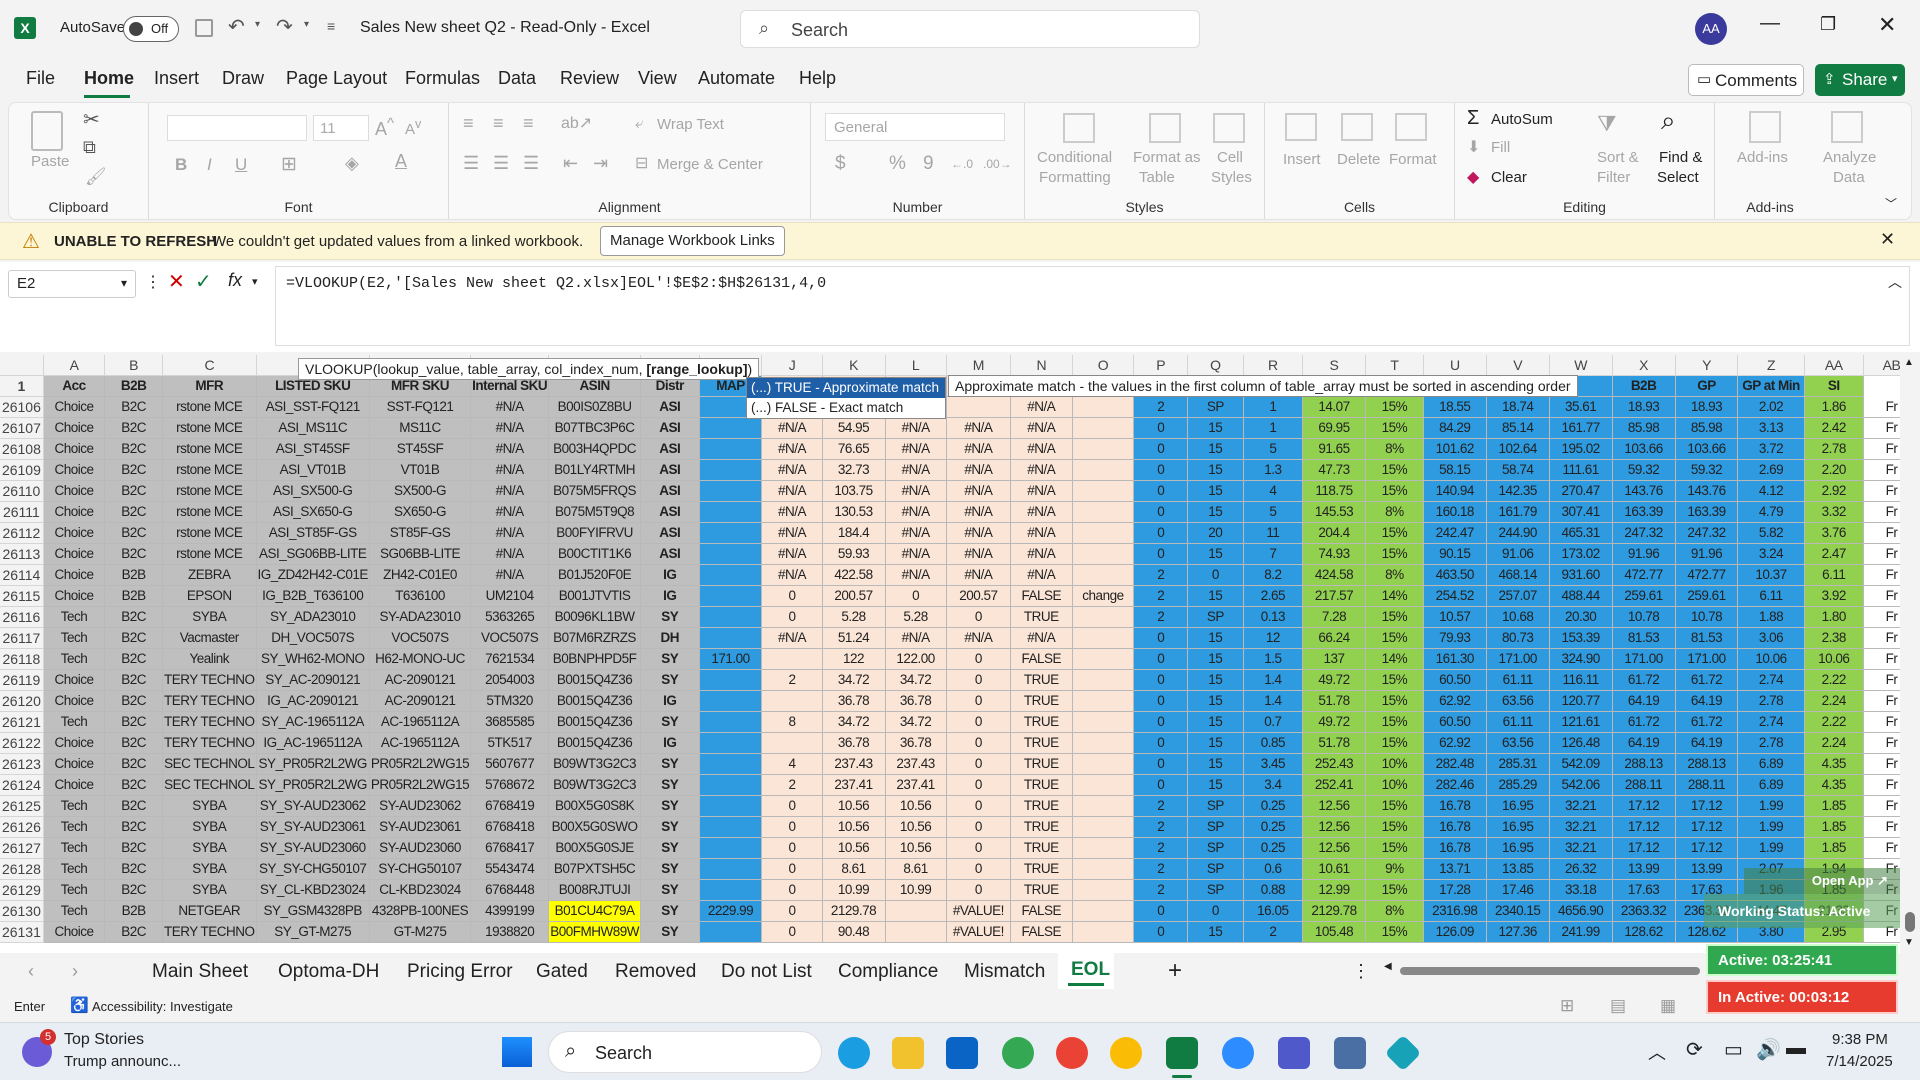 This screenshot has width=1920, height=1080. What do you see at coordinates (1707, 806) in the screenshot?
I see `table-cell: 17.12` at bounding box center [1707, 806].